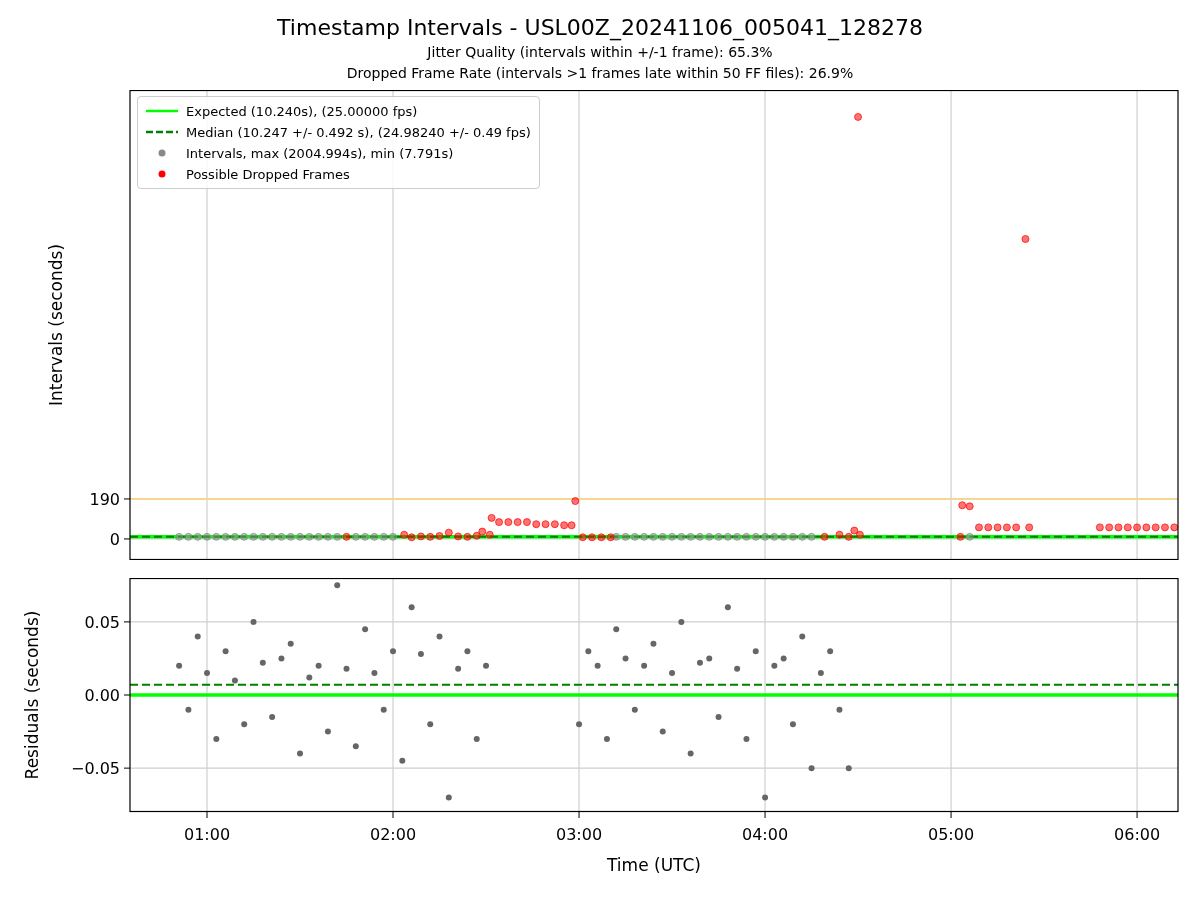 The height and width of the screenshot is (900, 1200). Describe the element at coordinates (600, 28) in the screenshot. I see `chart-title: Timestamp Intervals - USL00Z_20241106_005041_128278` at that location.